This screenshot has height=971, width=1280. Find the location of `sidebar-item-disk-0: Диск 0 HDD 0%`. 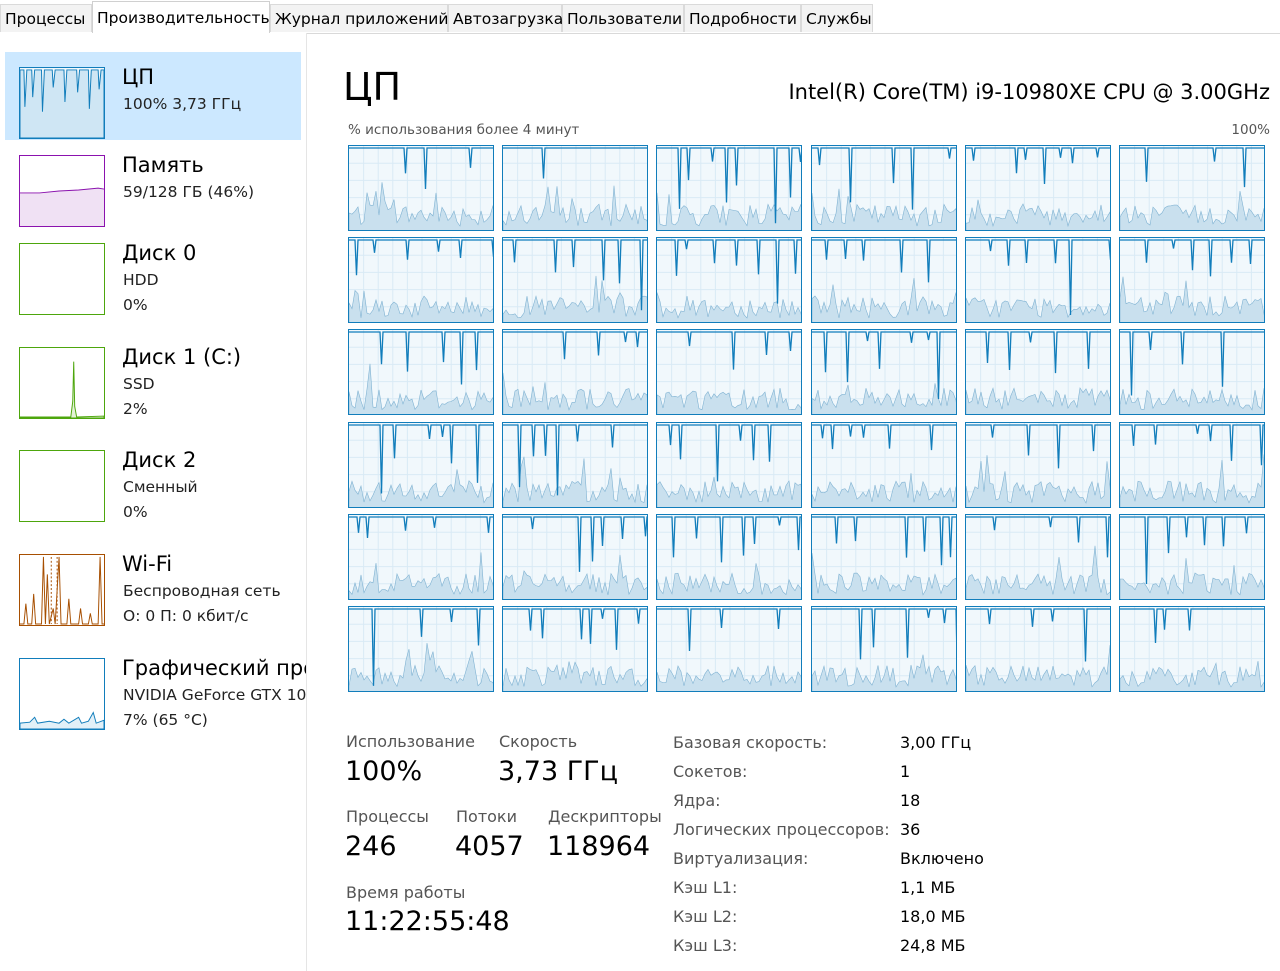

sidebar-item-disk-0: Диск 0 HDD 0% is located at coordinates (153, 272).